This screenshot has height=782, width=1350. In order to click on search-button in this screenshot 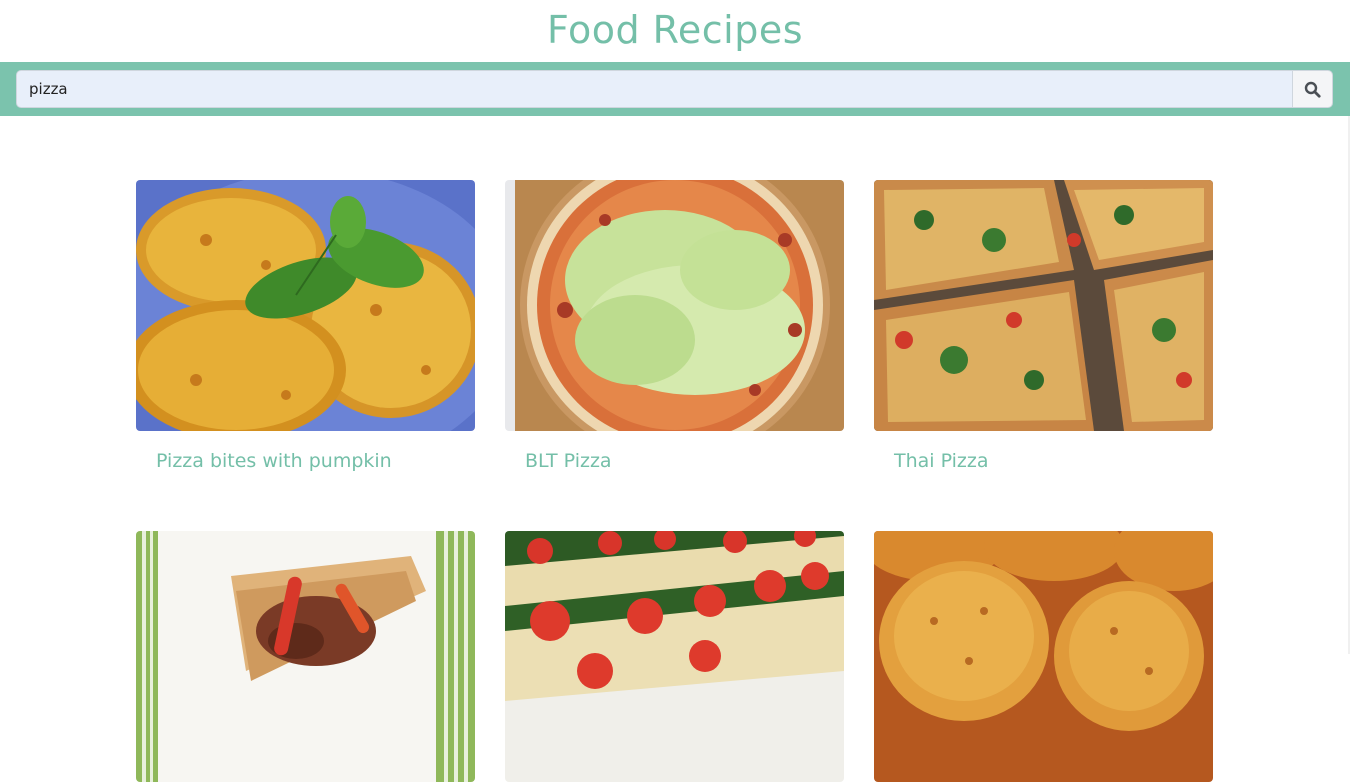, I will do `click(1312, 89)`.